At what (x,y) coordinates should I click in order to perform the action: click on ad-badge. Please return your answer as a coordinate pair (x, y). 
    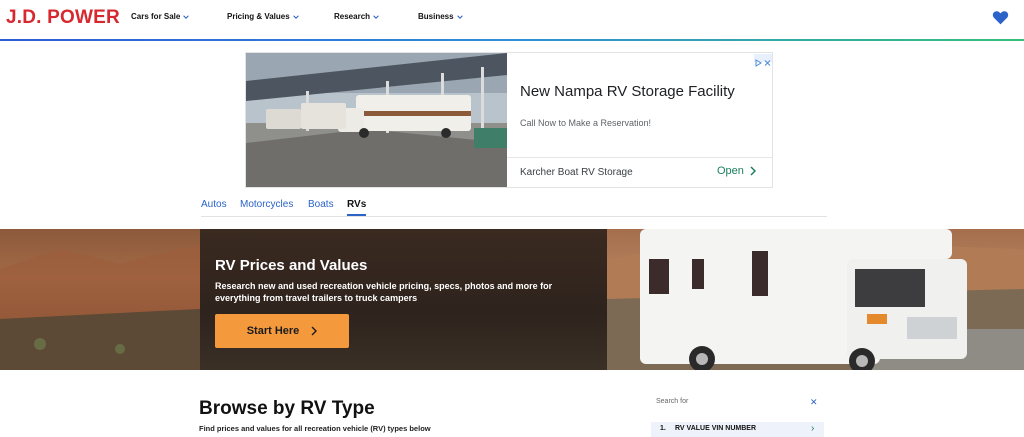
    Looking at the image, I should click on (763, 60).